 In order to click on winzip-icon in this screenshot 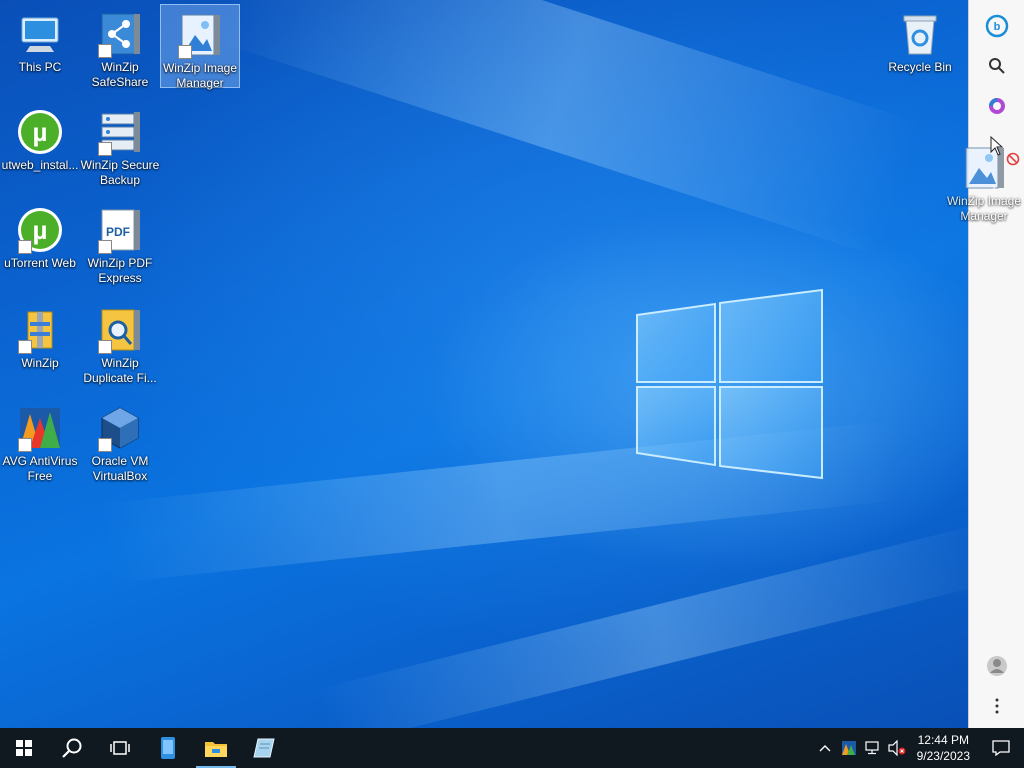, I will do `click(40, 330)`.